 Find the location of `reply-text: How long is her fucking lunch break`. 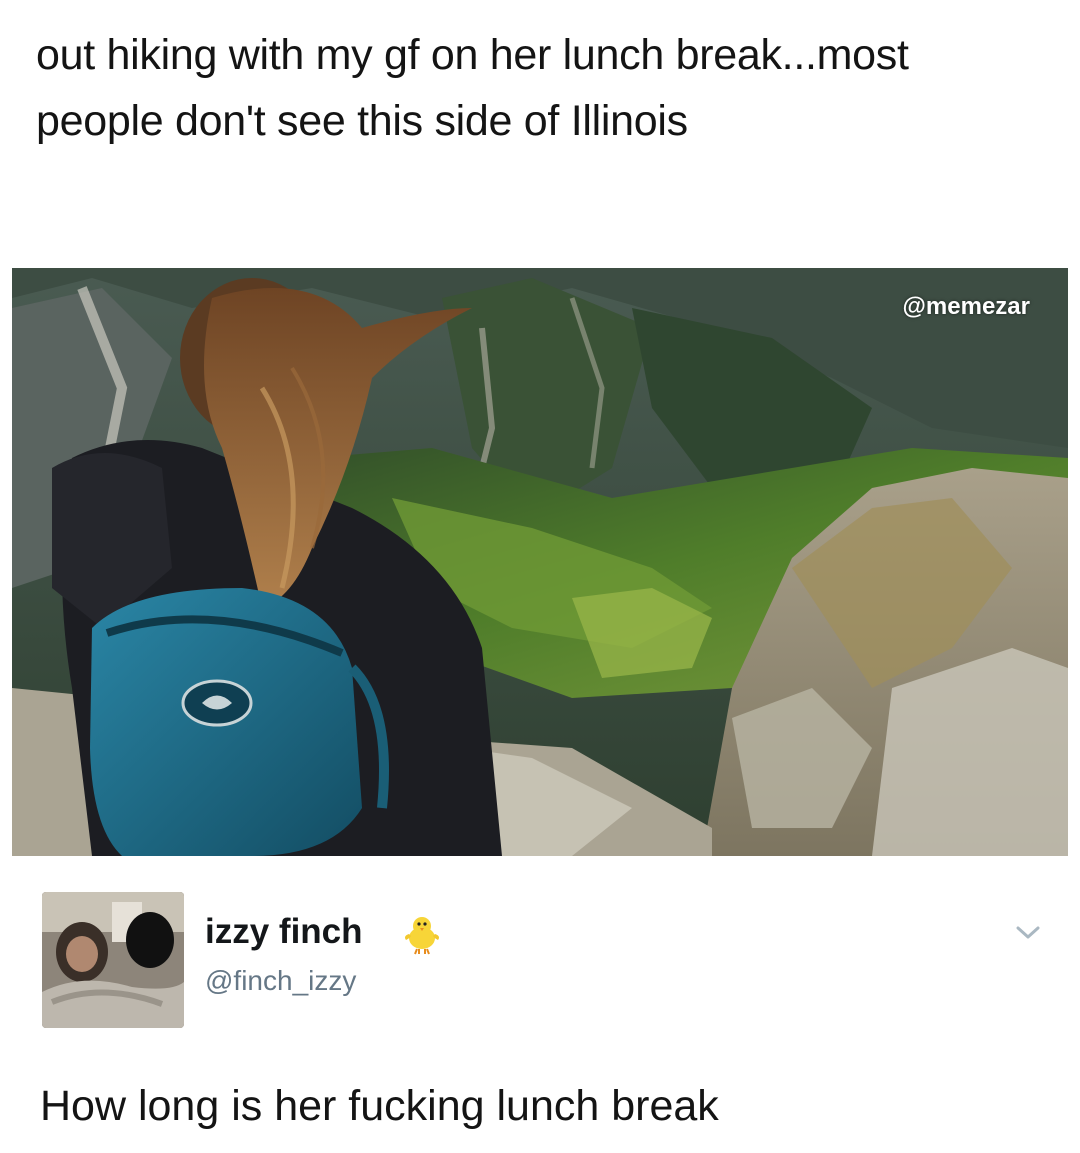

reply-text: How long is her fucking lunch break is located at coordinates (379, 1106).